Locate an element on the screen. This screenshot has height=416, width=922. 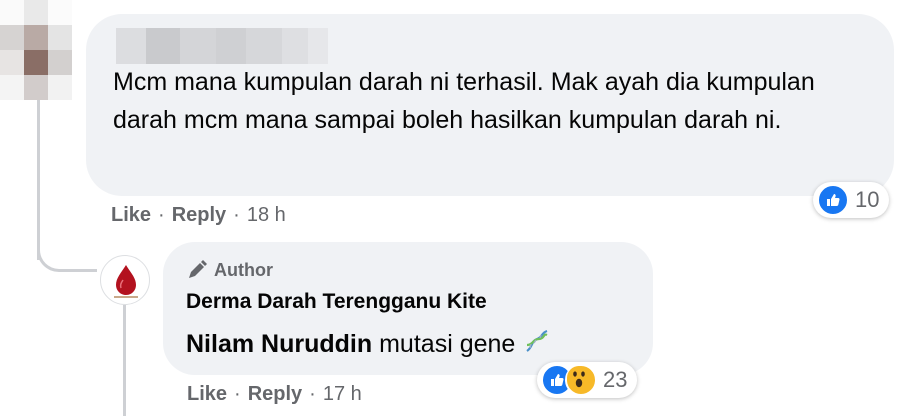
comment-actions: Like · Reply · 18 h is located at coordinates (198, 215).